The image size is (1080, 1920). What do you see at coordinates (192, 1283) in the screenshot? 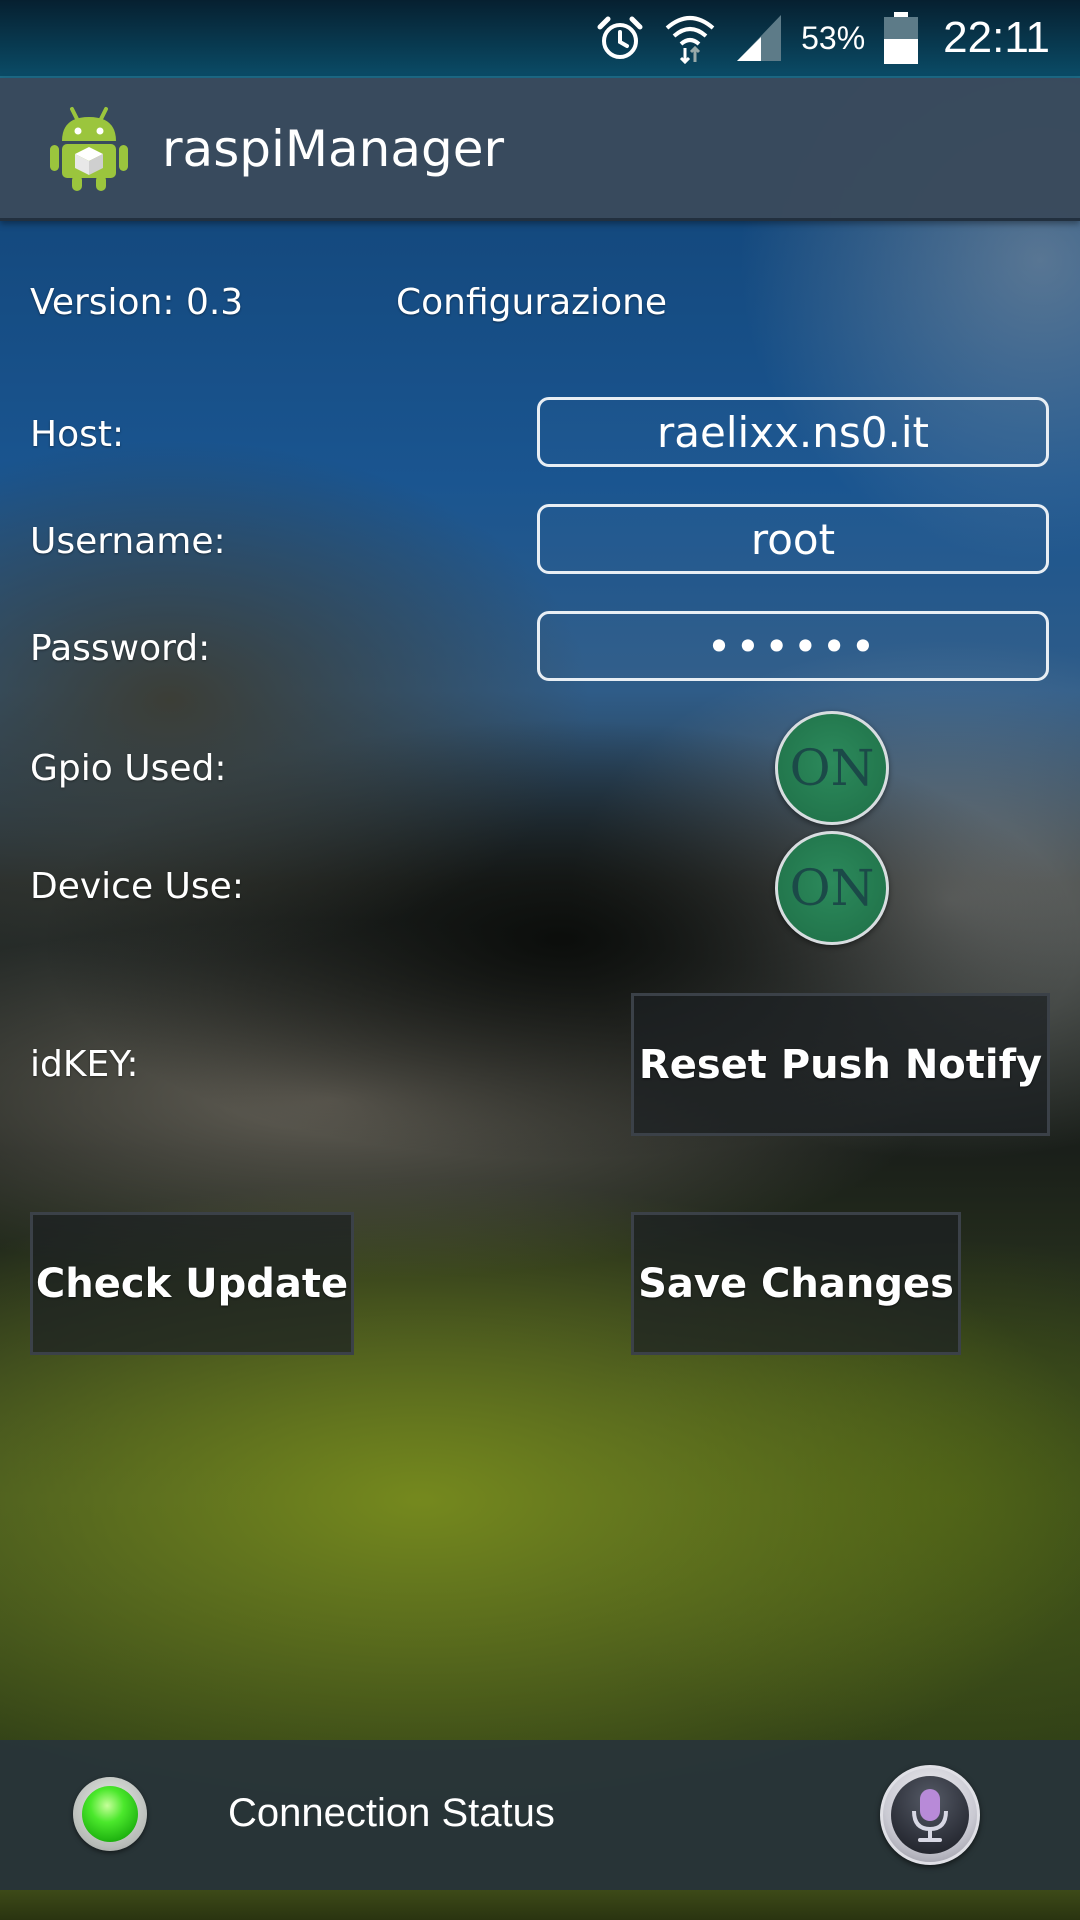
I see `check-update-button: Check Update` at bounding box center [192, 1283].